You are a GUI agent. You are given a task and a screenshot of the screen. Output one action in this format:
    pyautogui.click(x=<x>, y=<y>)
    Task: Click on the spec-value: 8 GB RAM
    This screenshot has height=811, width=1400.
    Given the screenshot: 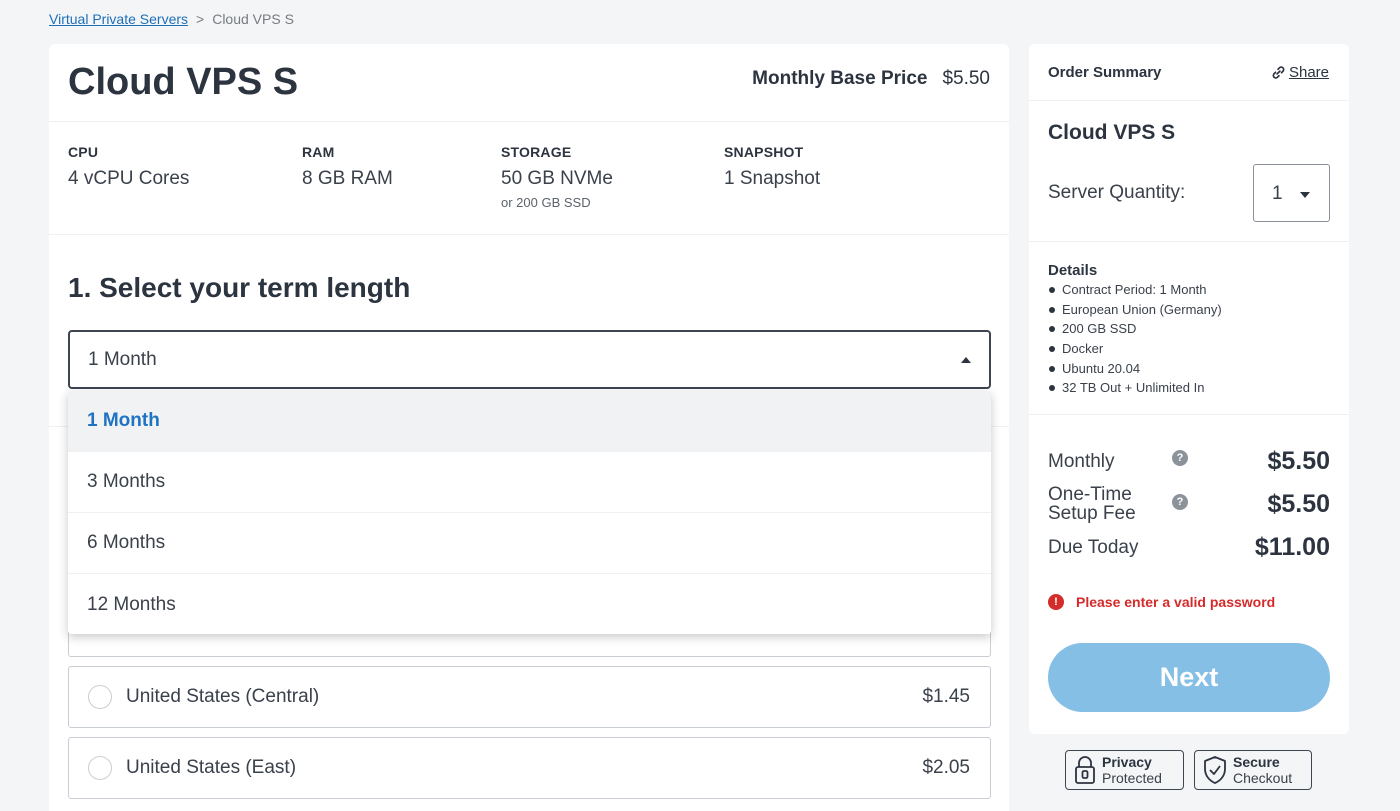 What is the action you would take?
    pyautogui.click(x=347, y=178)
    